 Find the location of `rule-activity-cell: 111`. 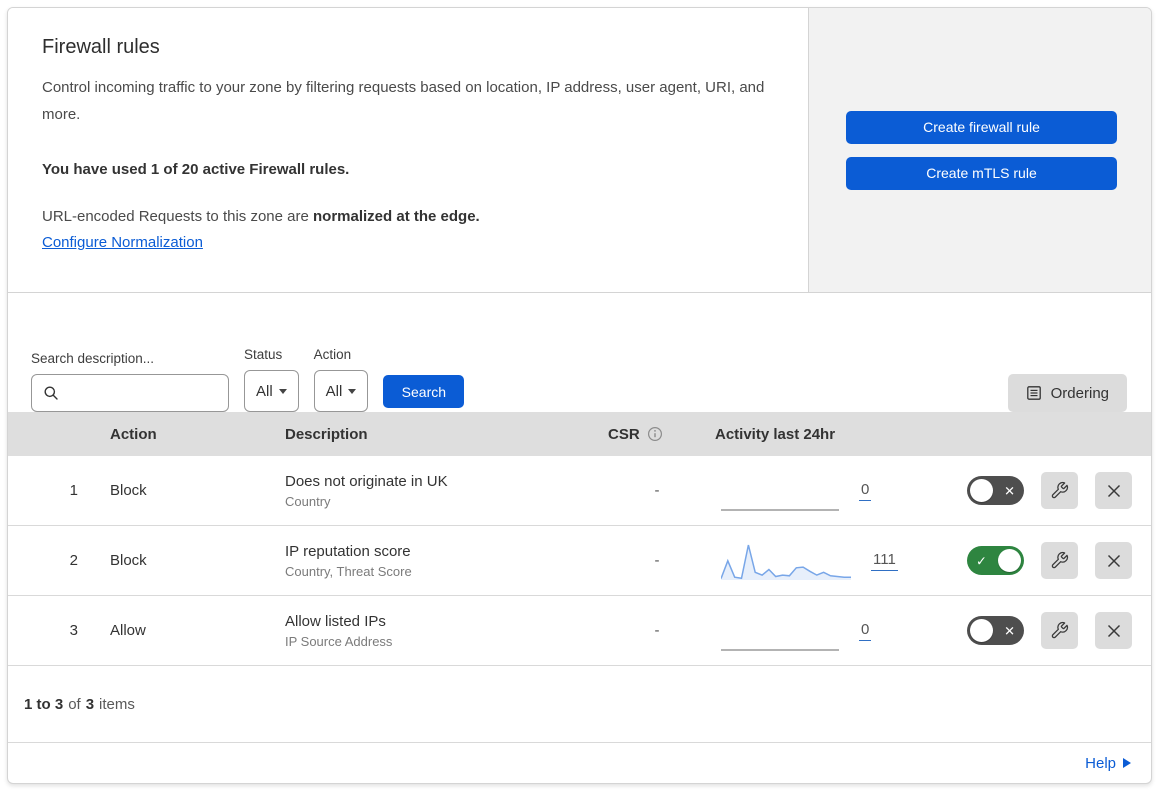

rule-activity-cell: 111 is located at coordinates (828, 561).